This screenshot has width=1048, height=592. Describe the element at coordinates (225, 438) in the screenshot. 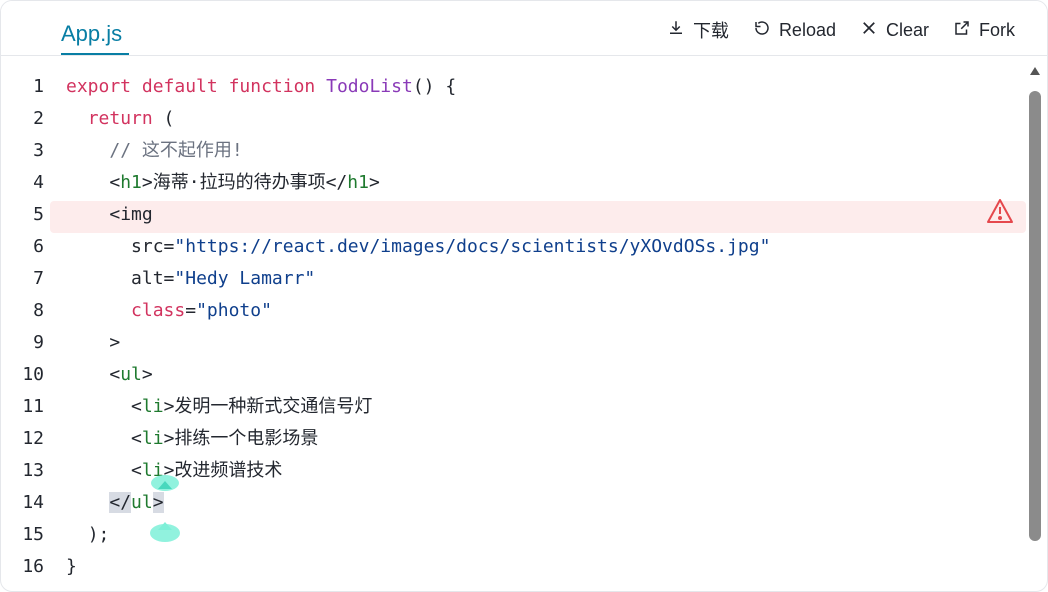

I see `code-text: <li>排练一个电影场景` at that location.